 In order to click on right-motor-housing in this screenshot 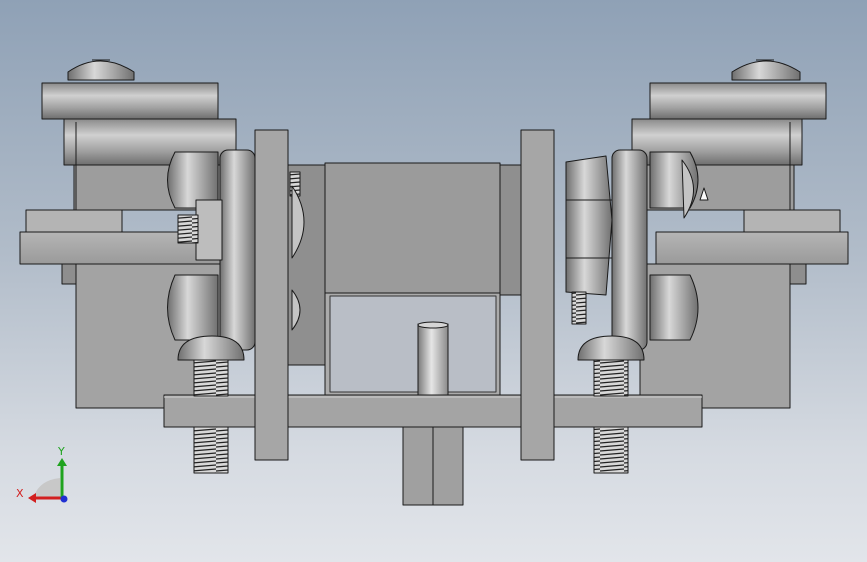, I will do `click(740, 245)`.